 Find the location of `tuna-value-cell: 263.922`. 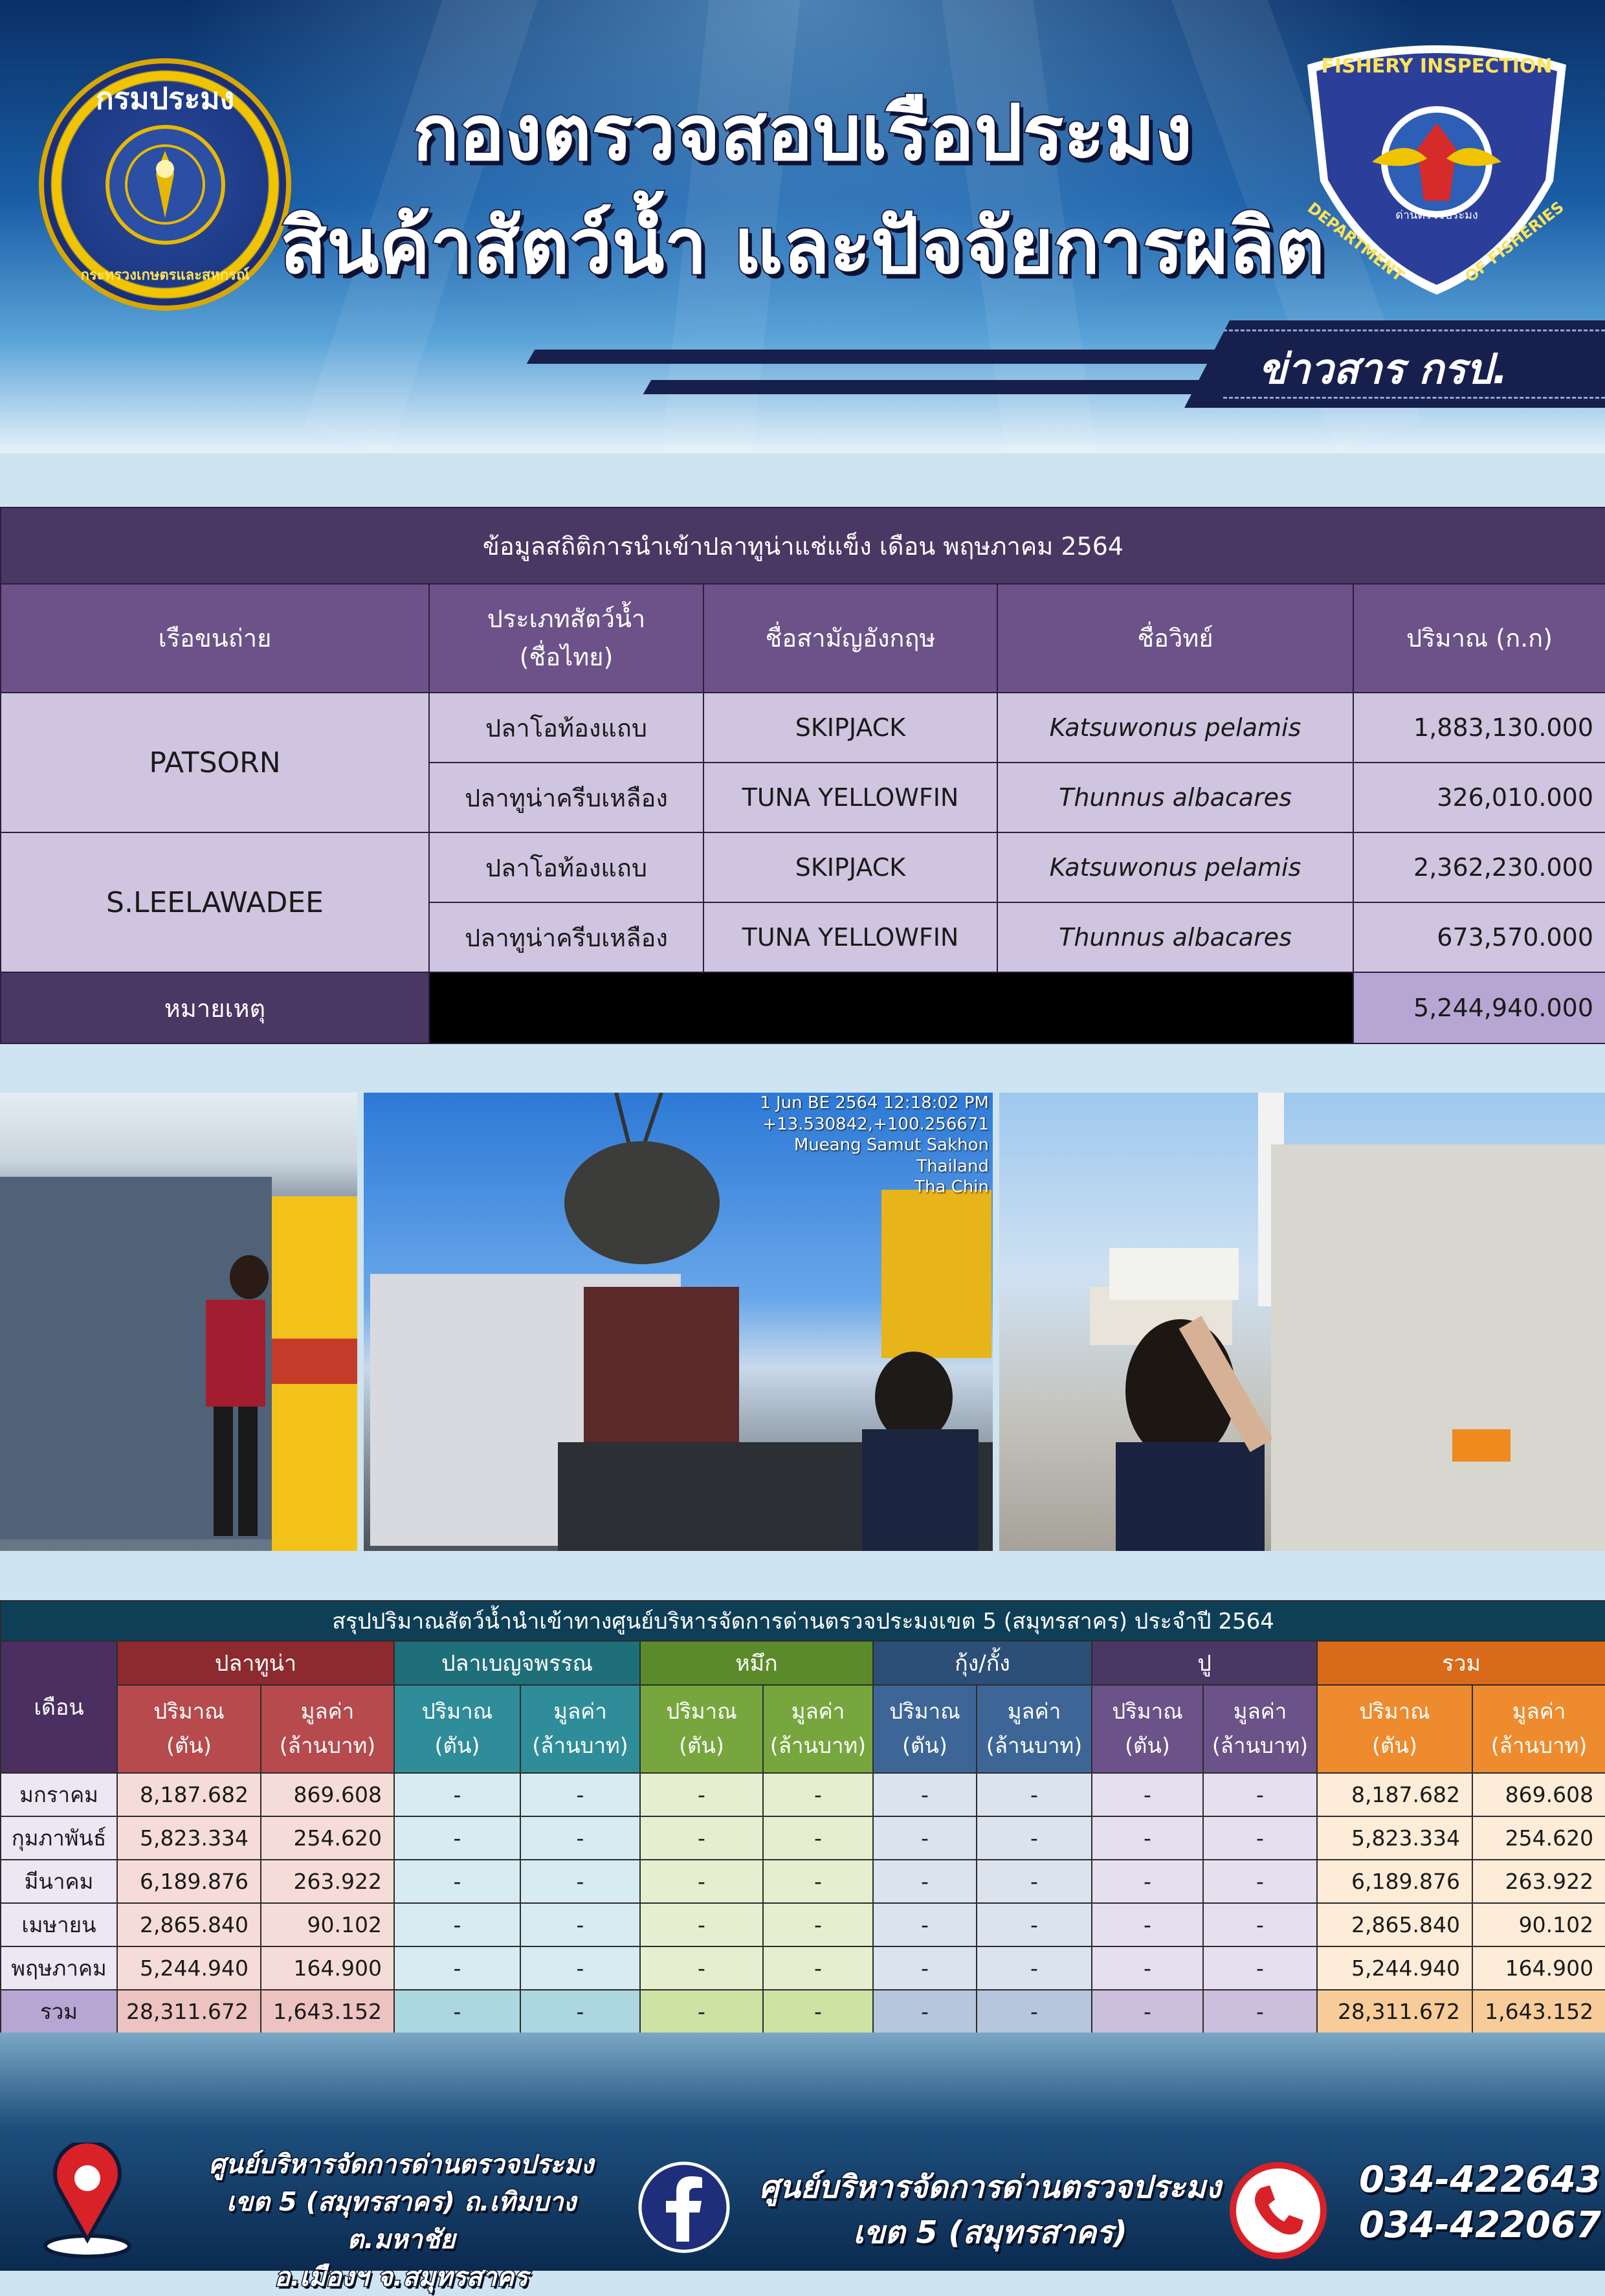

tuna-value-cell: 263.922 is located at coordinates (327, 1882).